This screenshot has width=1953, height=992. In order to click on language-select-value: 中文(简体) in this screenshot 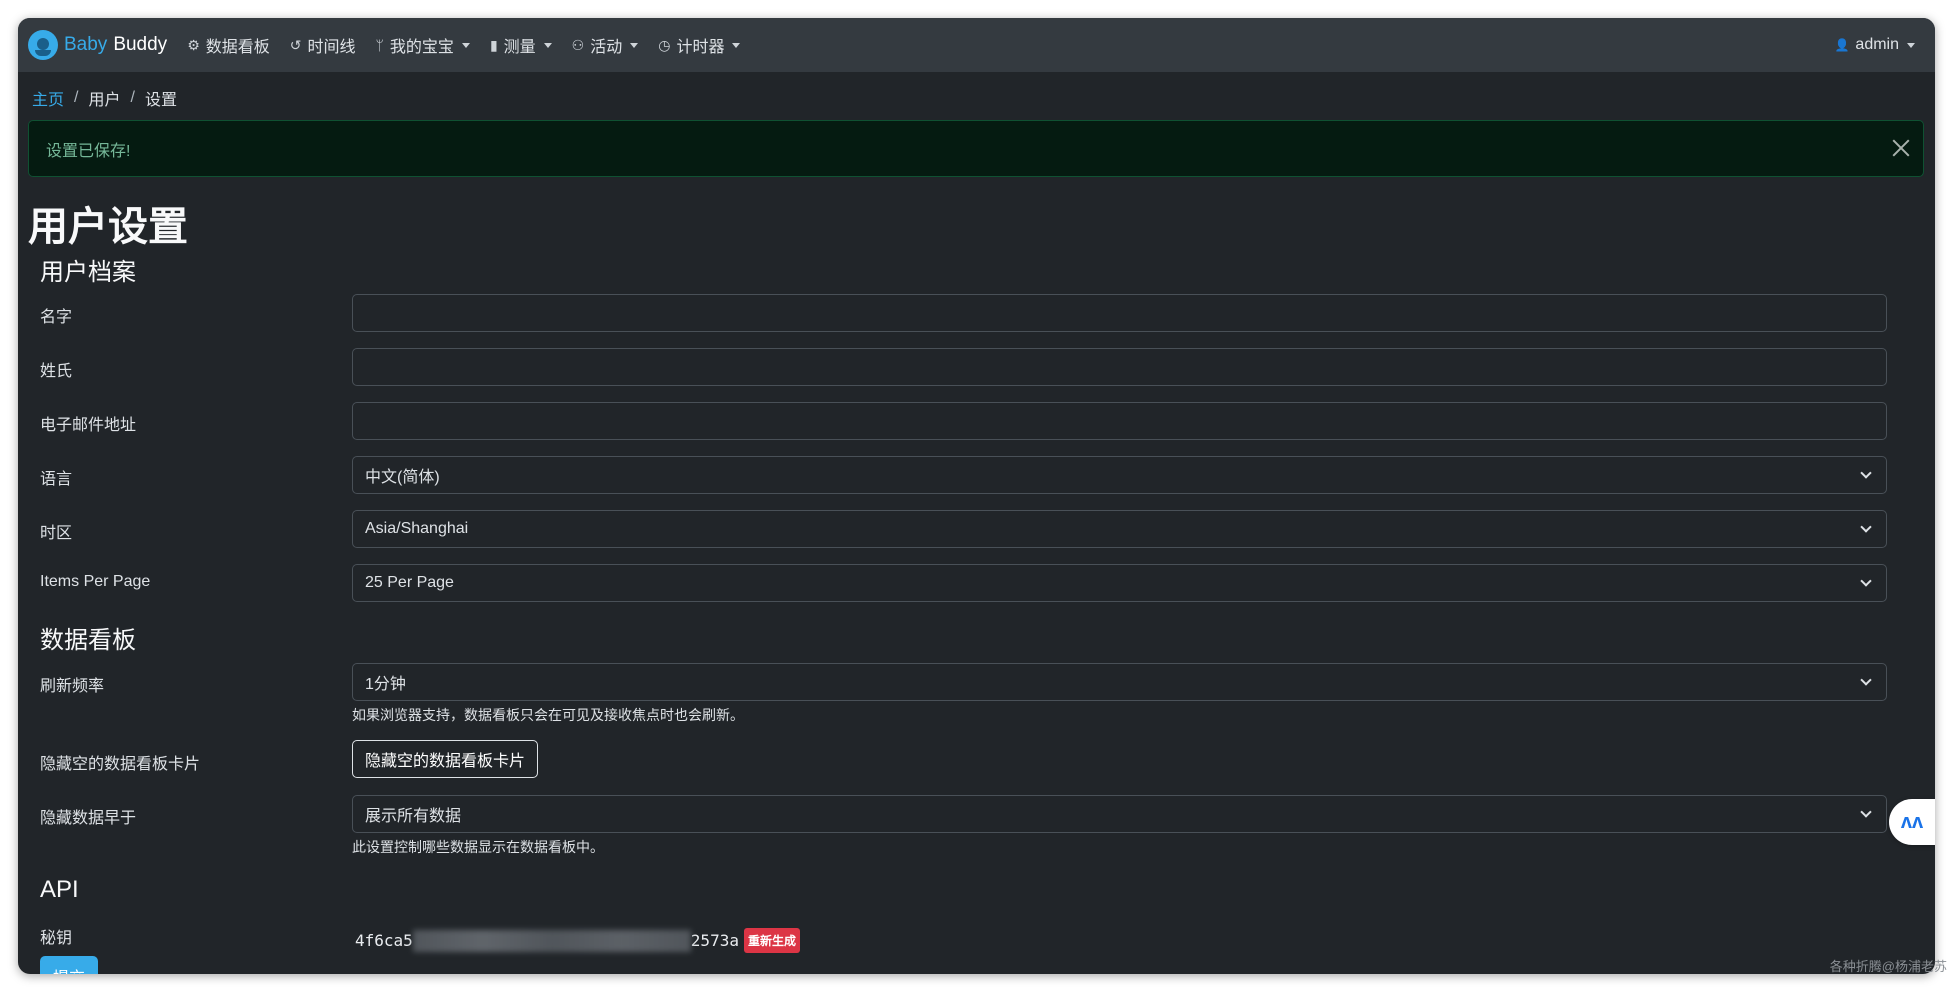, I will do `click(402, 477)`.